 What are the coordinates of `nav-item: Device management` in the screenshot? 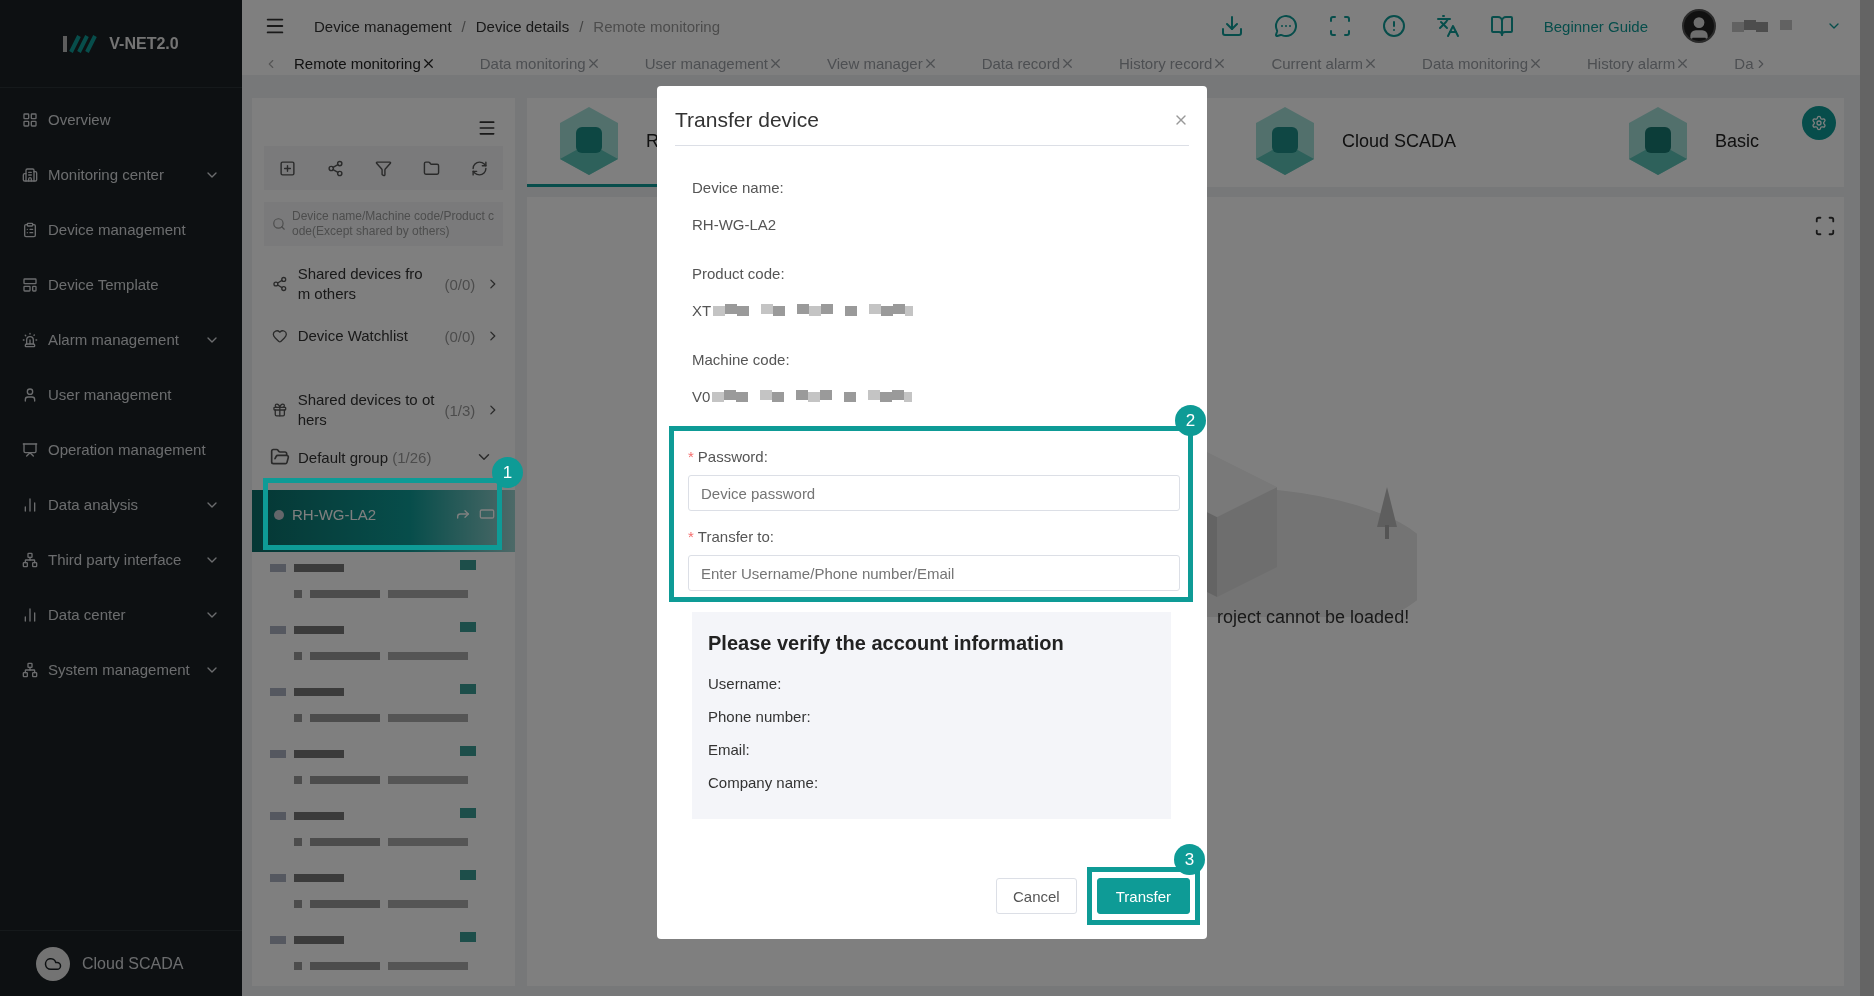 It's located at (121, 229).